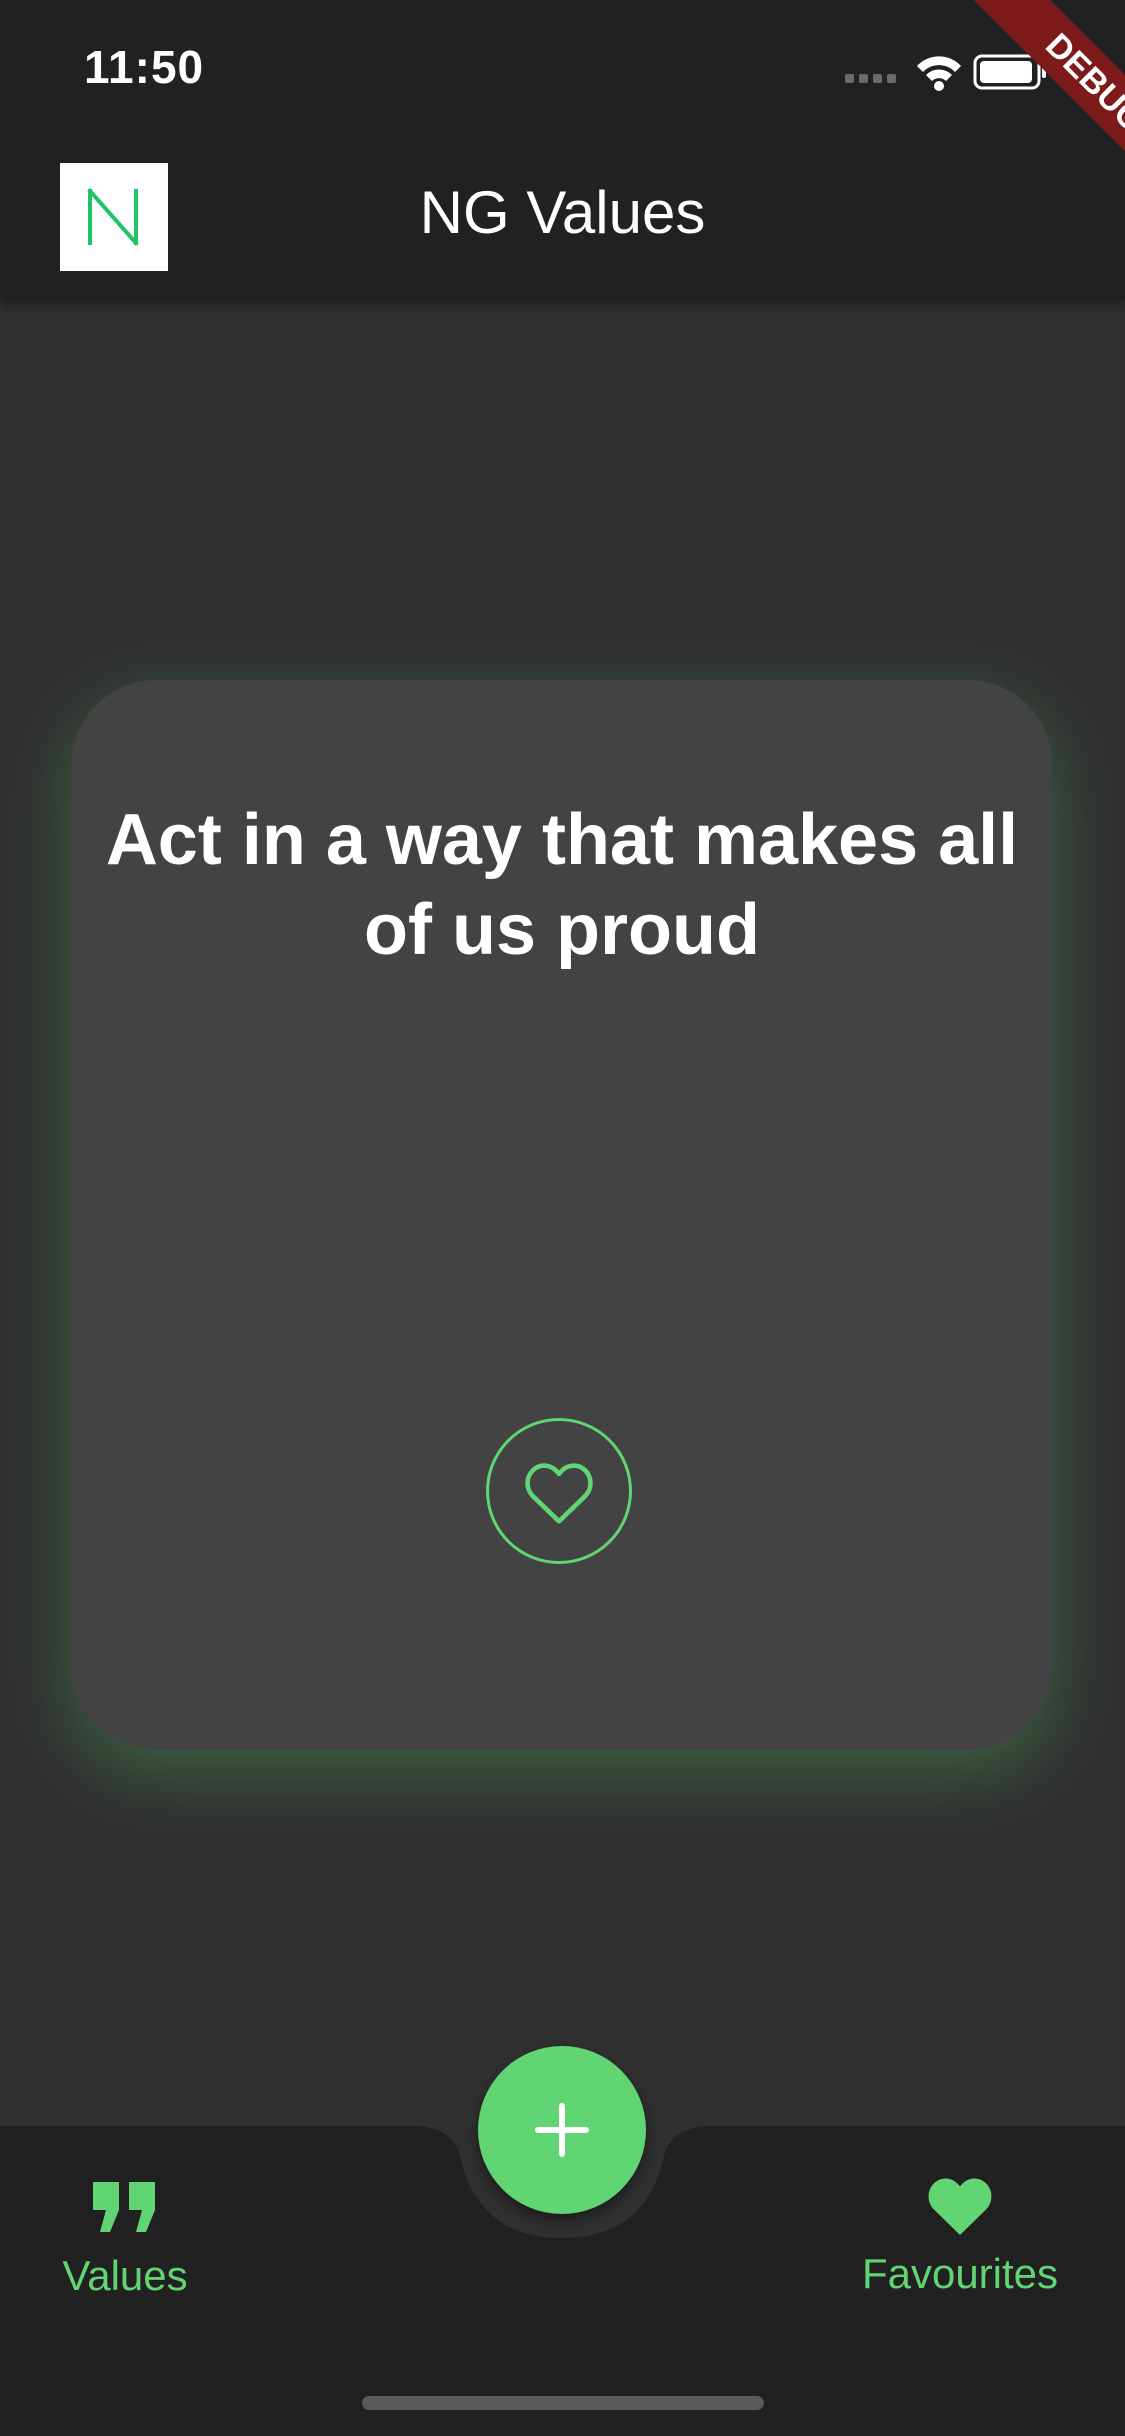 This screenshot has height=2436, width=1125. I want to click on battery-icon, so click(1009, 72).